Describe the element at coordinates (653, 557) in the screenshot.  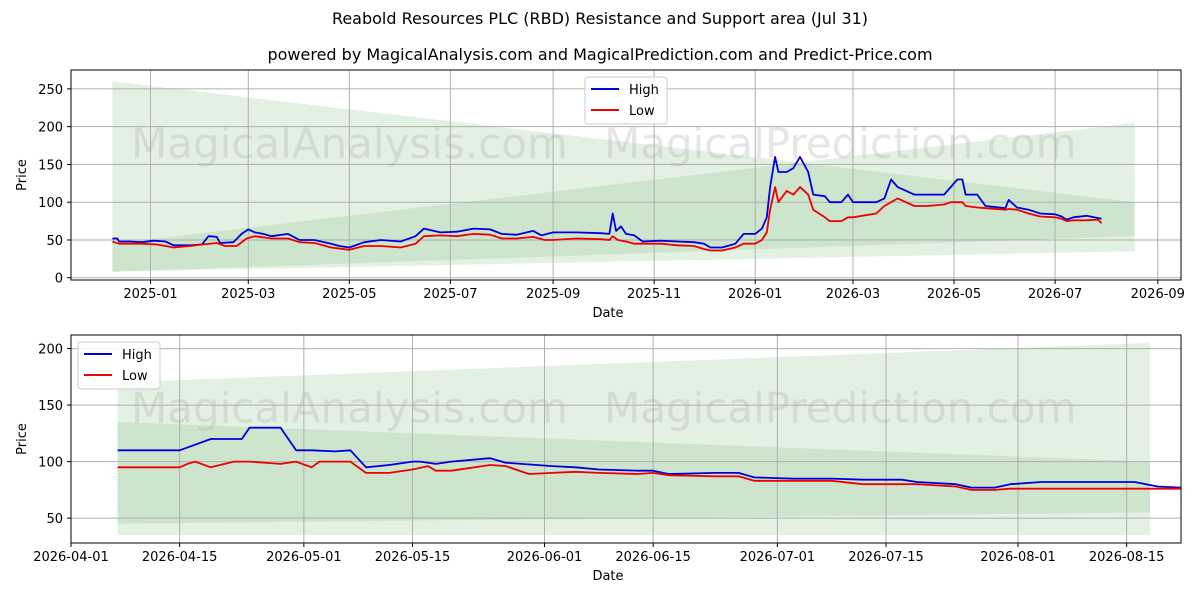
I see `zoom-xtick-label: 2026-06-15` at that location.